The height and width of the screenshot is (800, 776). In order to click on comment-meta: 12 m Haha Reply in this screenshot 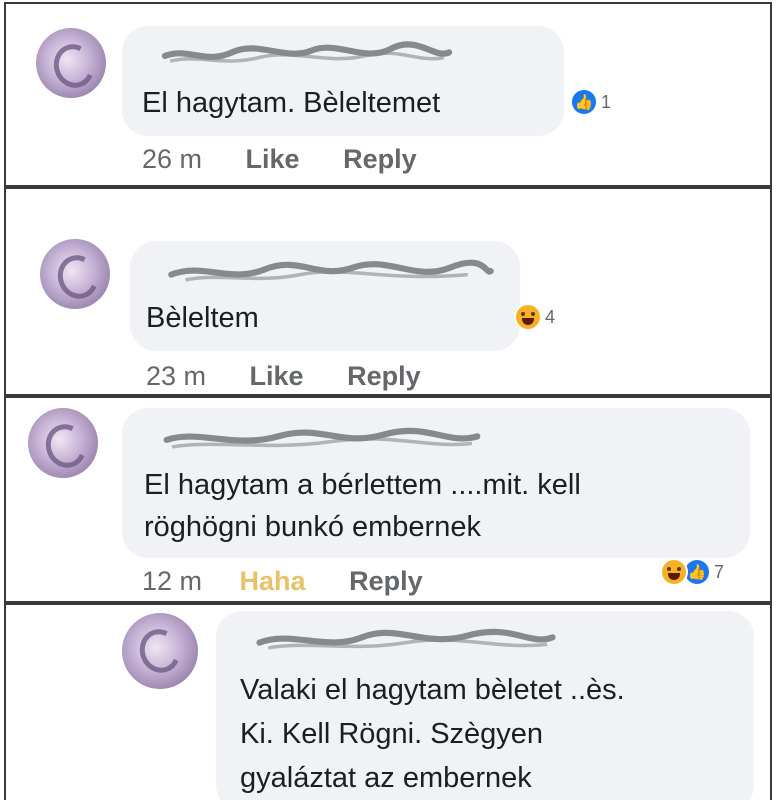, I will do `click(282, 581)`.